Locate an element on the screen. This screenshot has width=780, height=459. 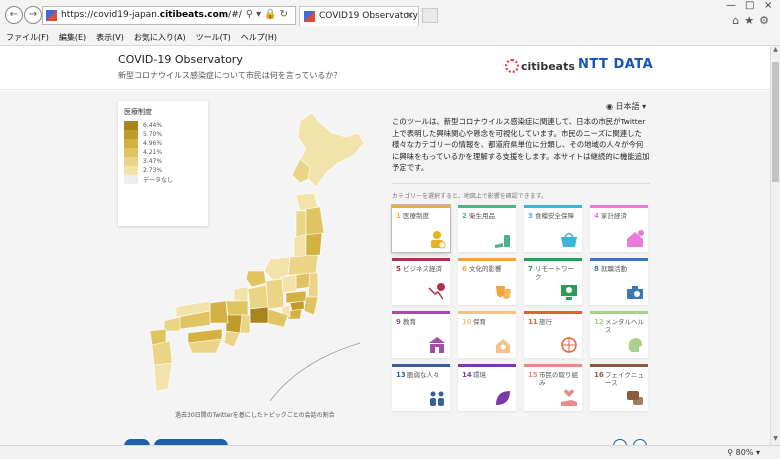
close-tab-icon: × is located at coordinates (410, 15).